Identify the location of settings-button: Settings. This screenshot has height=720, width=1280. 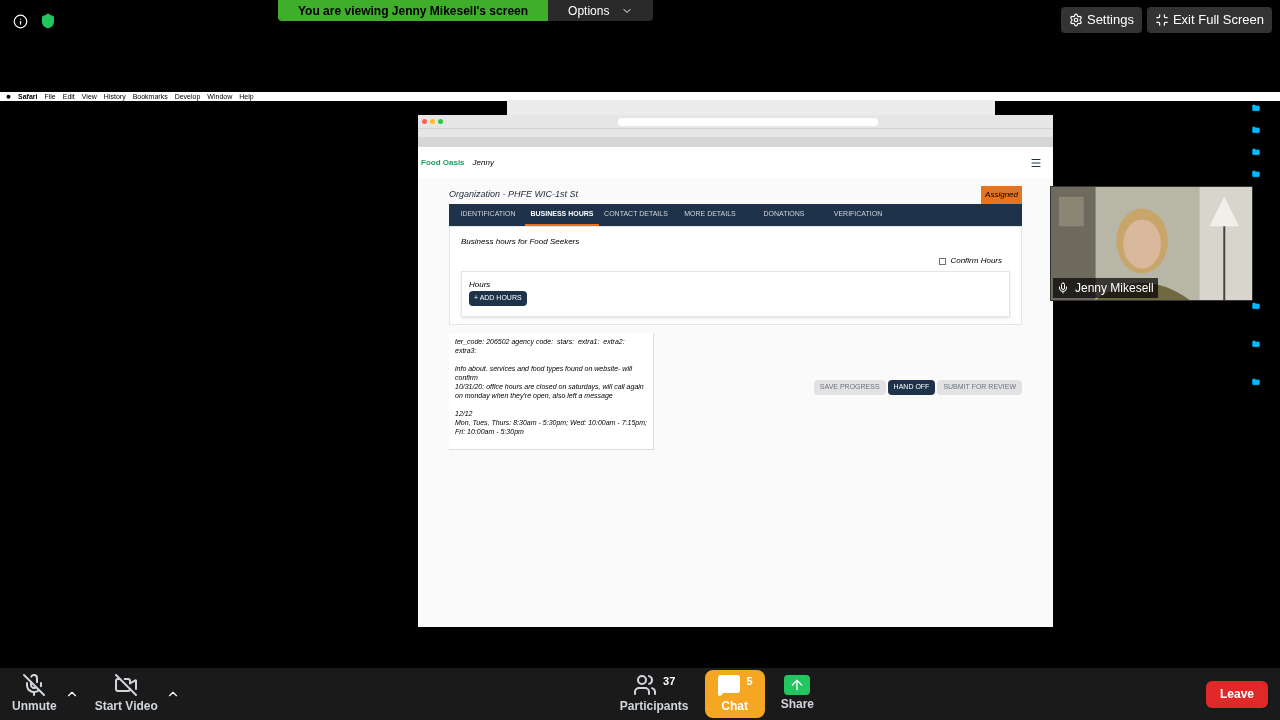
(1101, 20).